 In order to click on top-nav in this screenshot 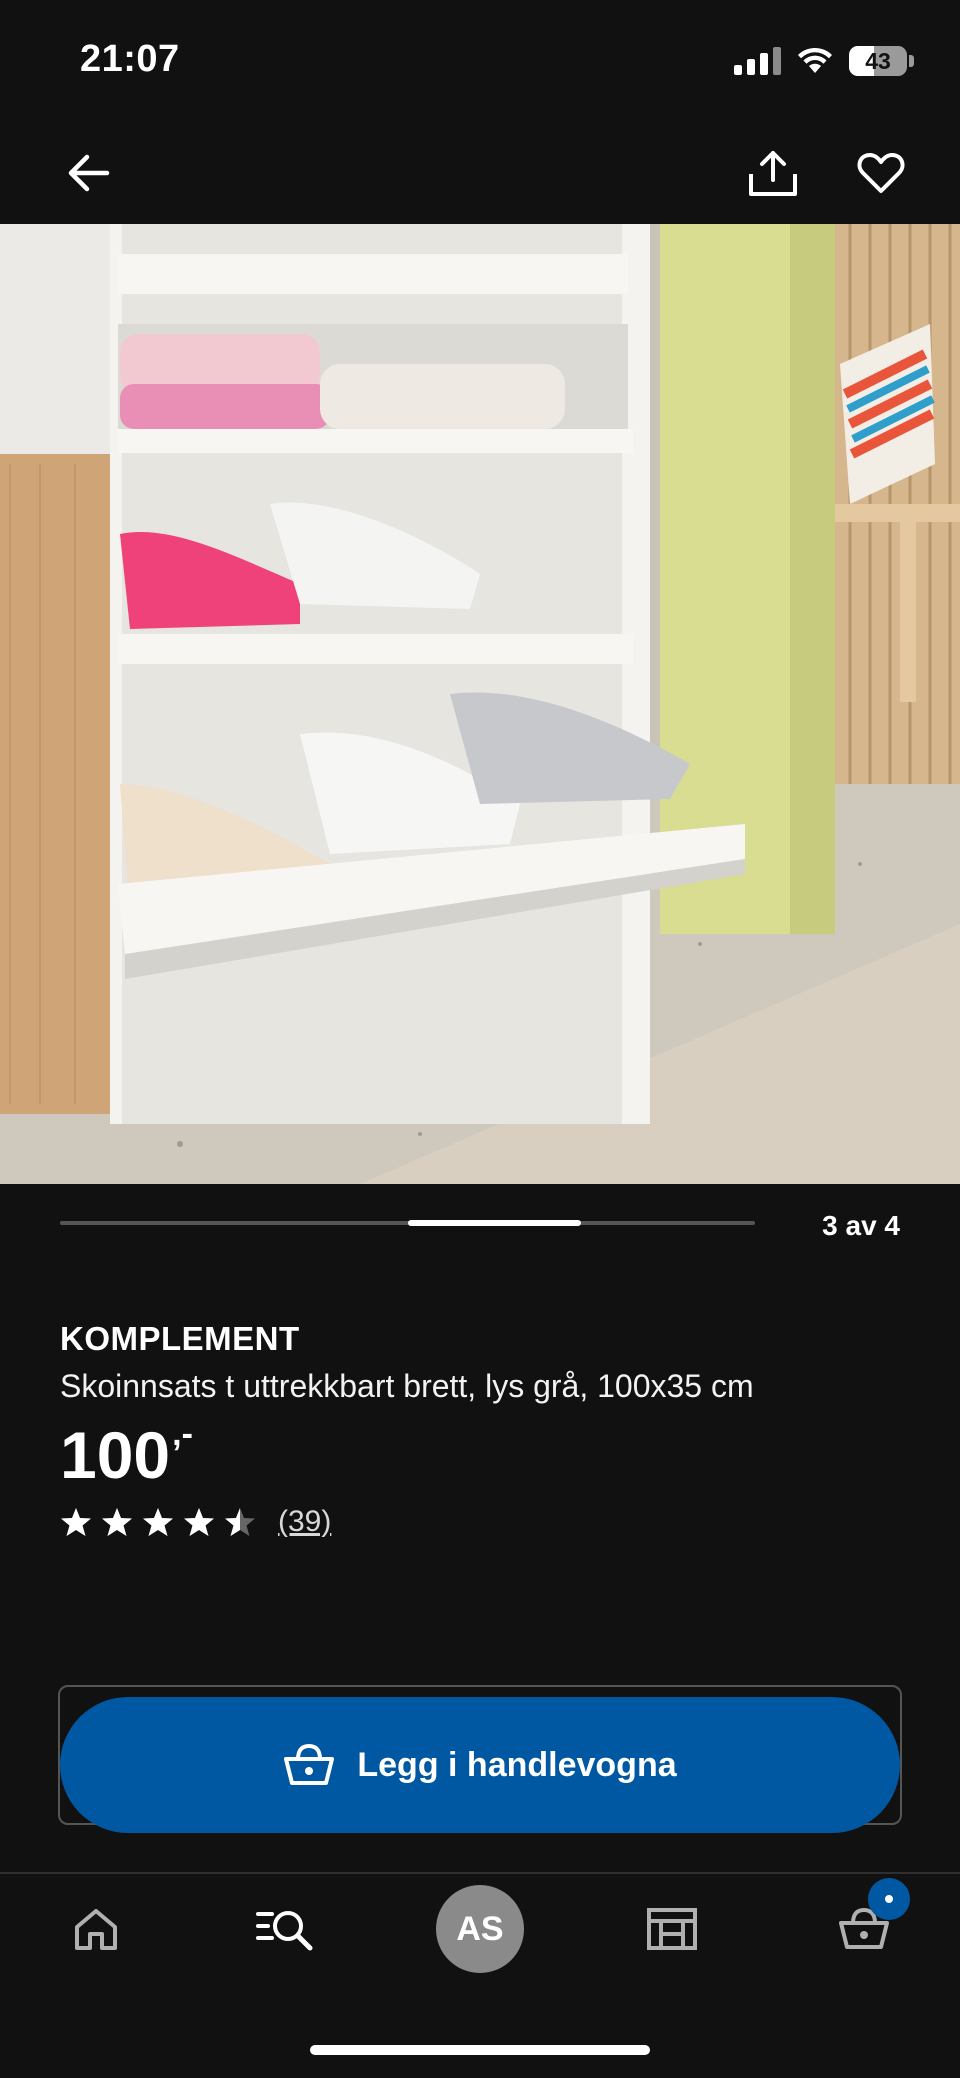, I will do `click(480, 172)`.